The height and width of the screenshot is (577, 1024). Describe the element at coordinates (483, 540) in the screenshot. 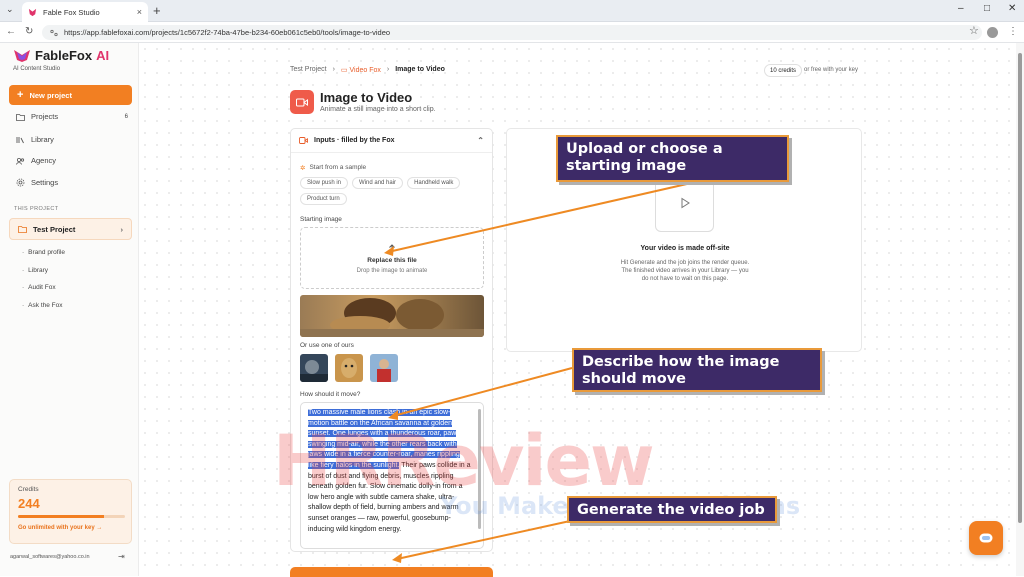

I see `arrow-to-generate` at that location.